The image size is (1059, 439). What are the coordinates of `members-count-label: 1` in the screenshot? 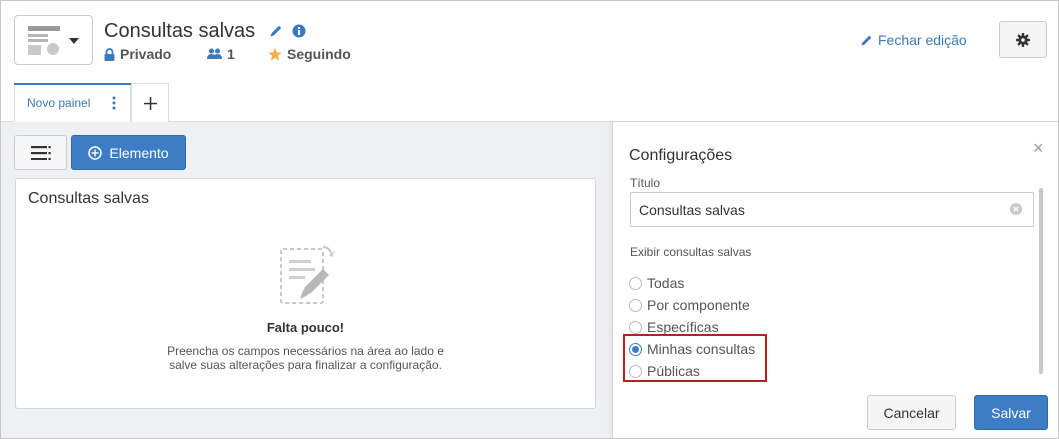 It's located at (231, 54).